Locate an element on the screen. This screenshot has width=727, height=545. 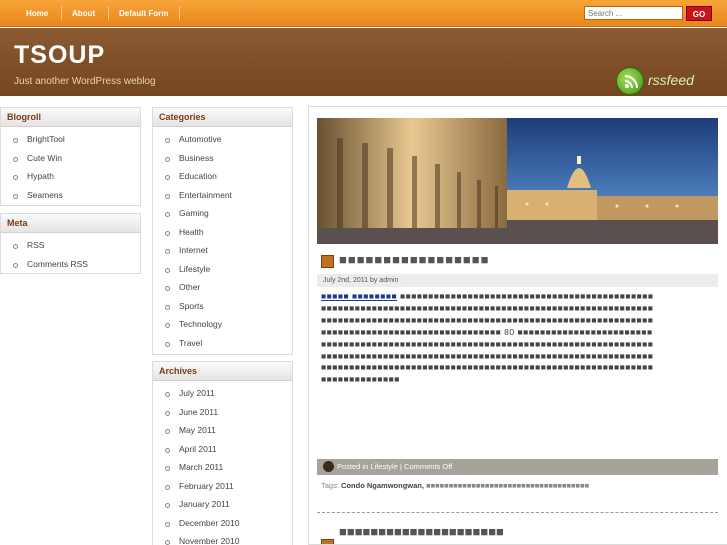
widget-title: Blogroll is located at coordinates (70, 117).